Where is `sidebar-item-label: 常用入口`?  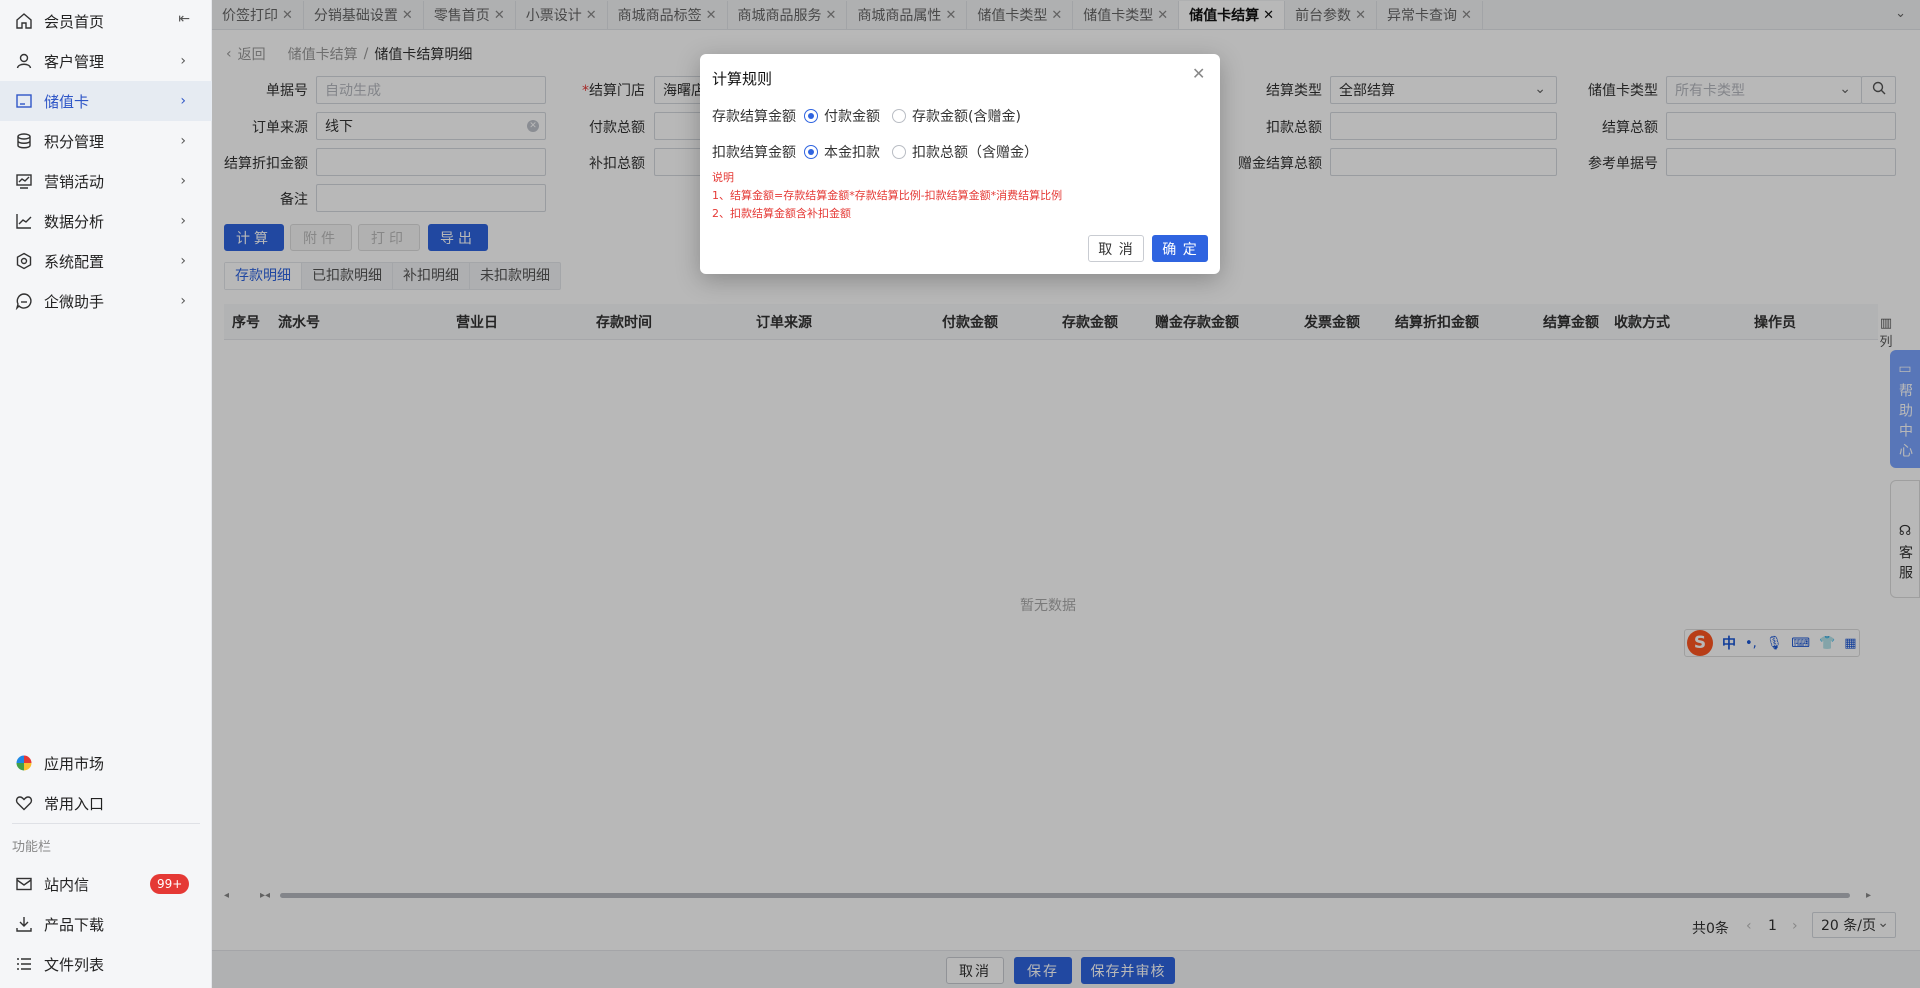 sidebar-item-label: 常用入口 is located at coordinates (74, 803).